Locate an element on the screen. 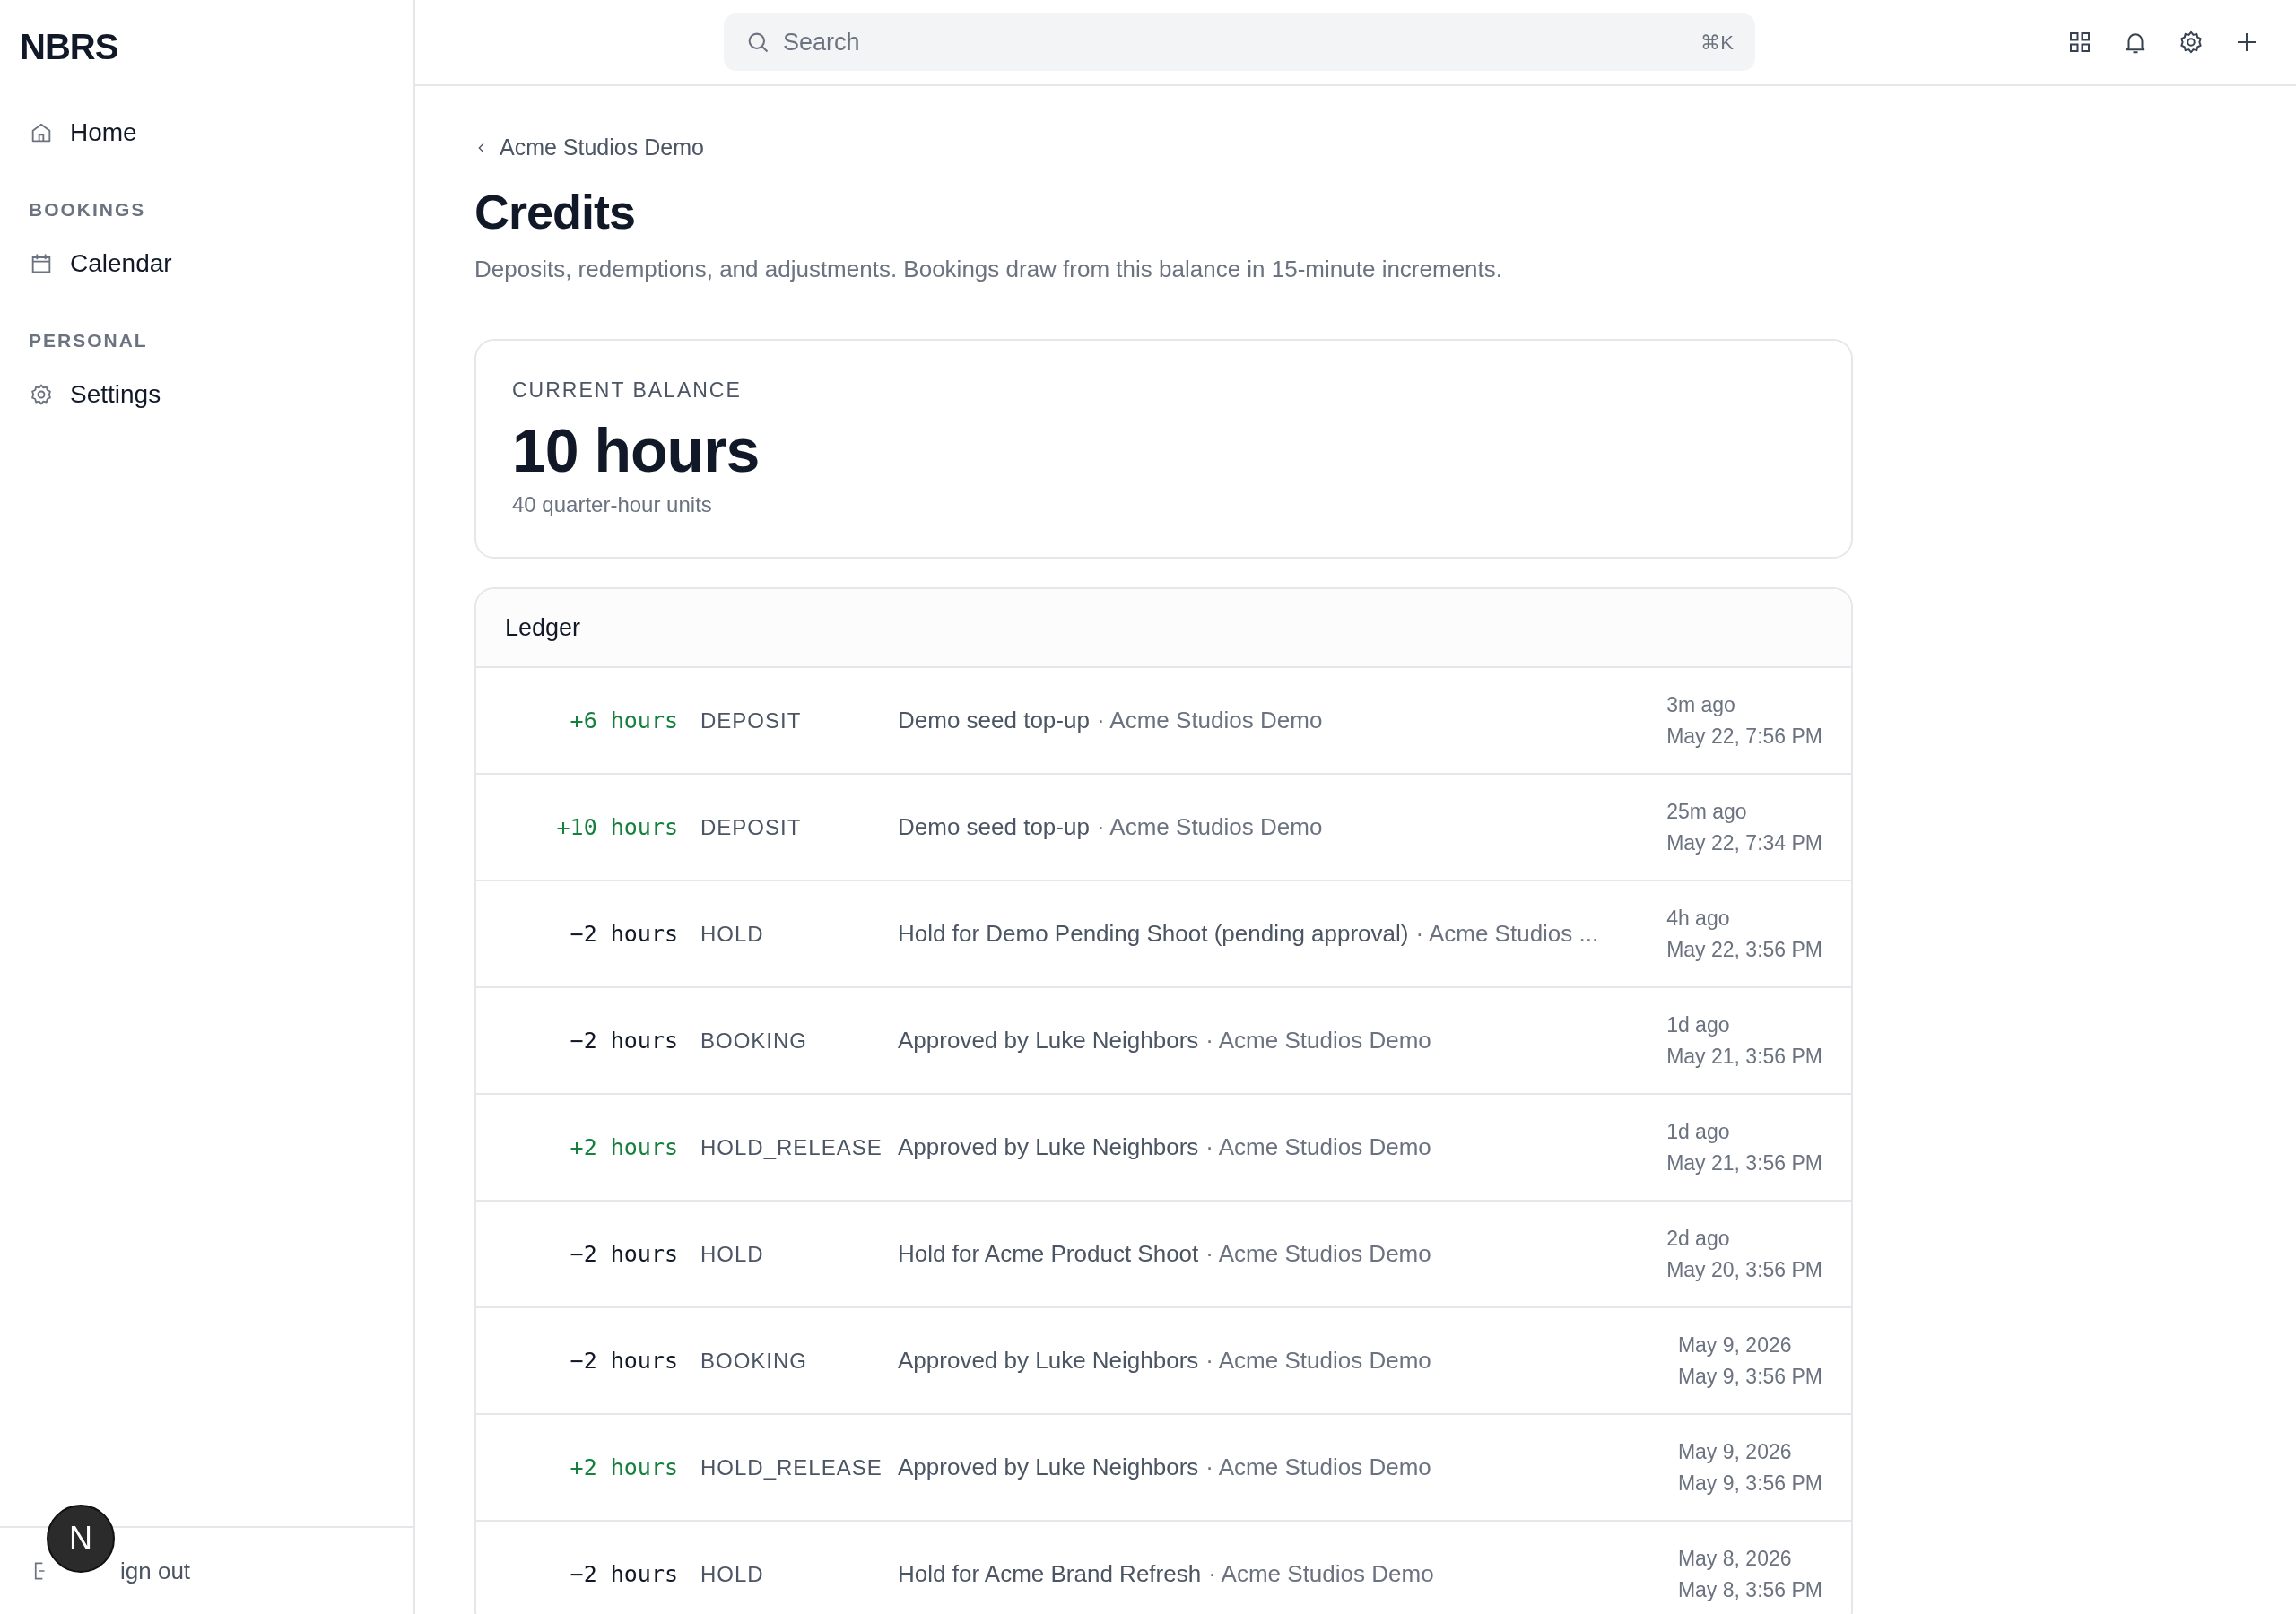 This screenshot has width=2296, height=1614. nav-section-label: BOOKINGS is located at coordinates (88, 210).